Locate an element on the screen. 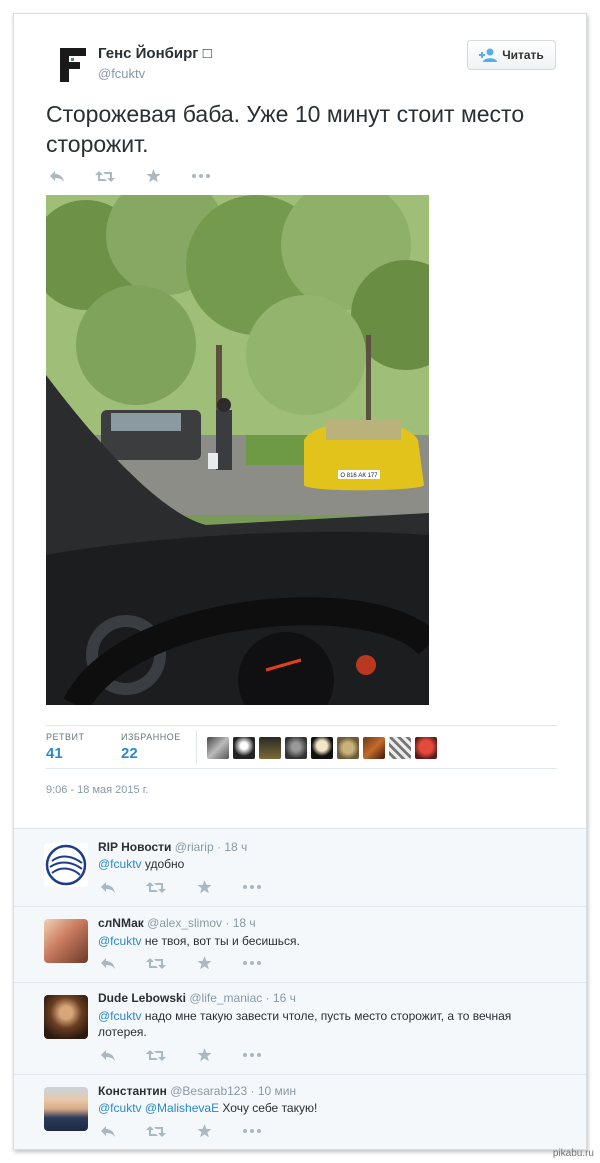  reply-header: Константин @Besarab123 · 10 мин is located at coordinates (197, 1091).